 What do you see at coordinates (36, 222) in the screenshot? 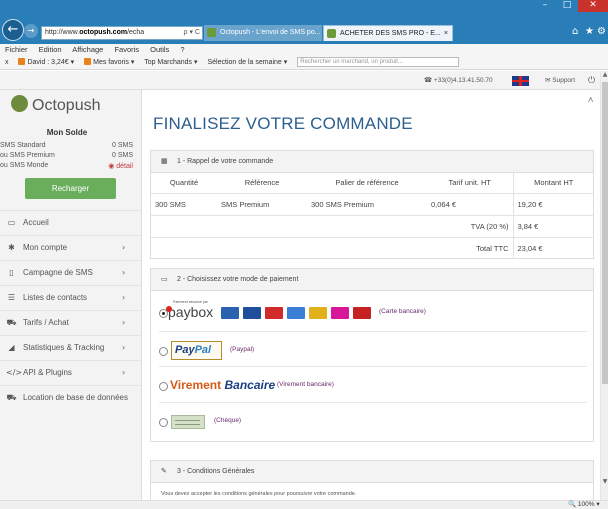
I see `nav-label: Accueil` at bounding box center [36, 222].